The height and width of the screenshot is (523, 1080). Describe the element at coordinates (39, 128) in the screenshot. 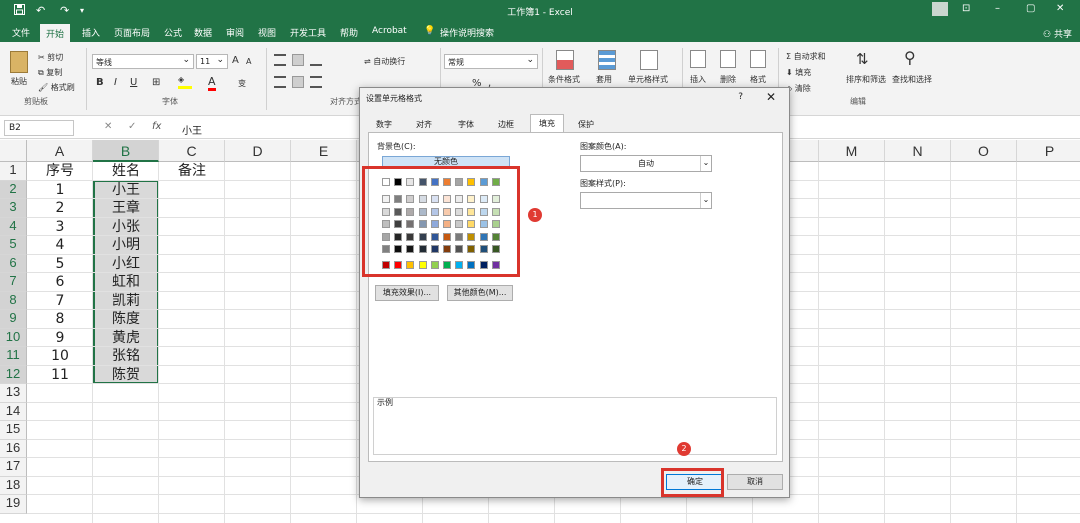

I see `name-box: B2` at that location.